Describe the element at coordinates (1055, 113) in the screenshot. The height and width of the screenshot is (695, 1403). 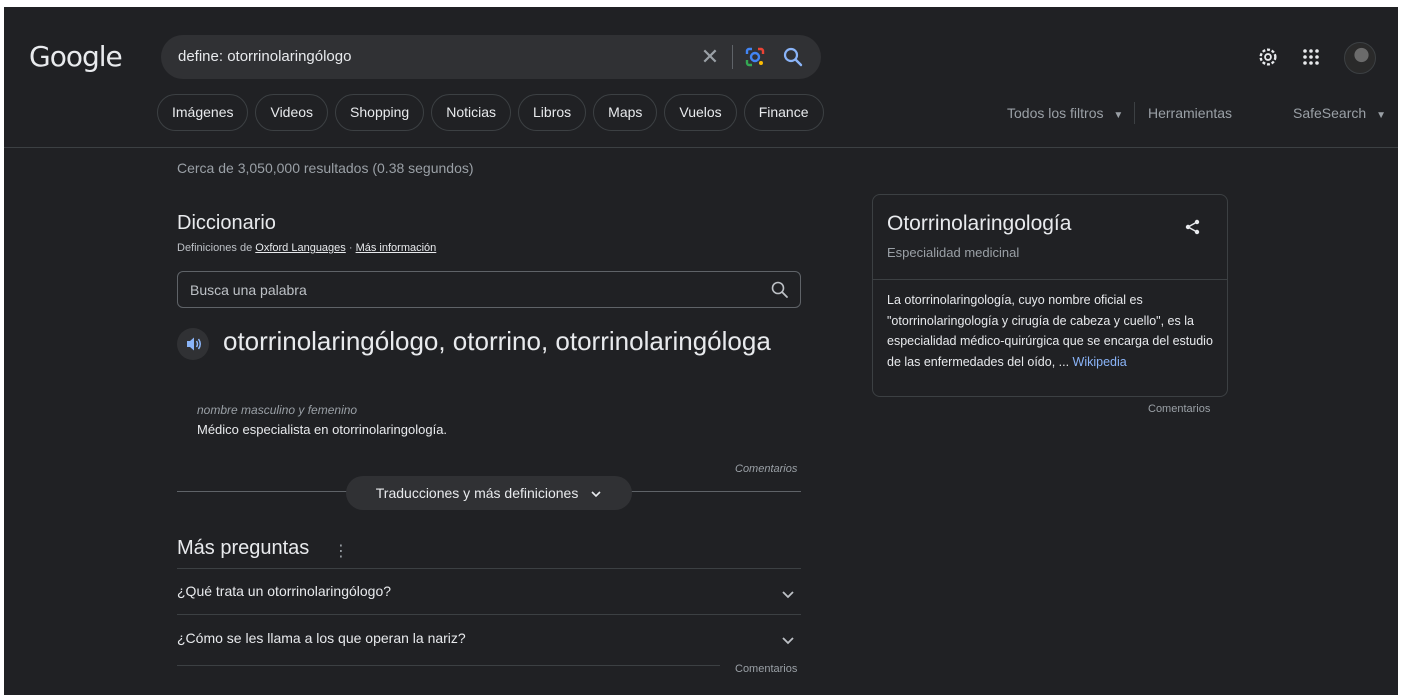
I see `all-filters-label: Todos los filtros` at that location.